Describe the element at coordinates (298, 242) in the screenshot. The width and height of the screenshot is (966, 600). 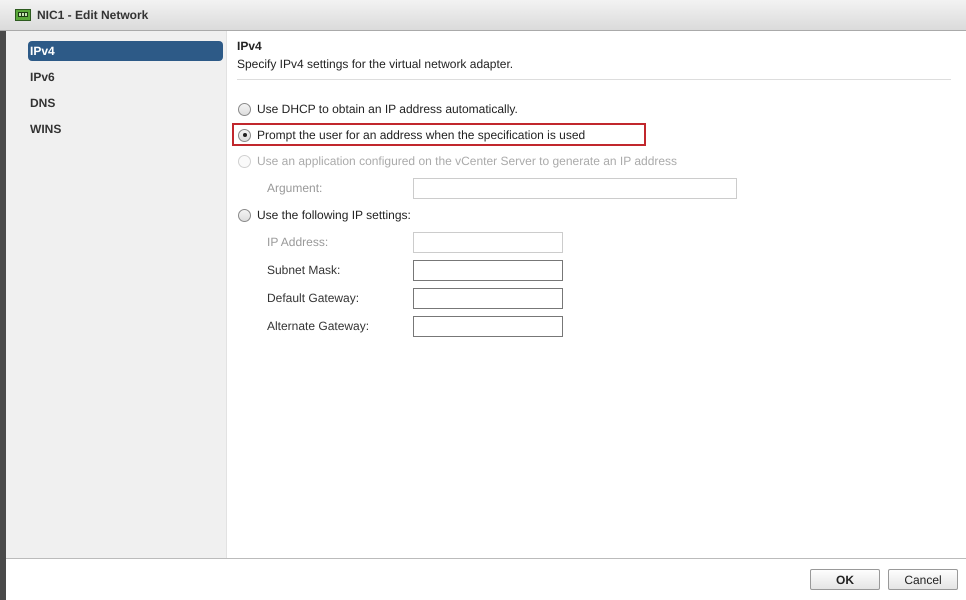
I see `field-label: IP Address:` at that location.